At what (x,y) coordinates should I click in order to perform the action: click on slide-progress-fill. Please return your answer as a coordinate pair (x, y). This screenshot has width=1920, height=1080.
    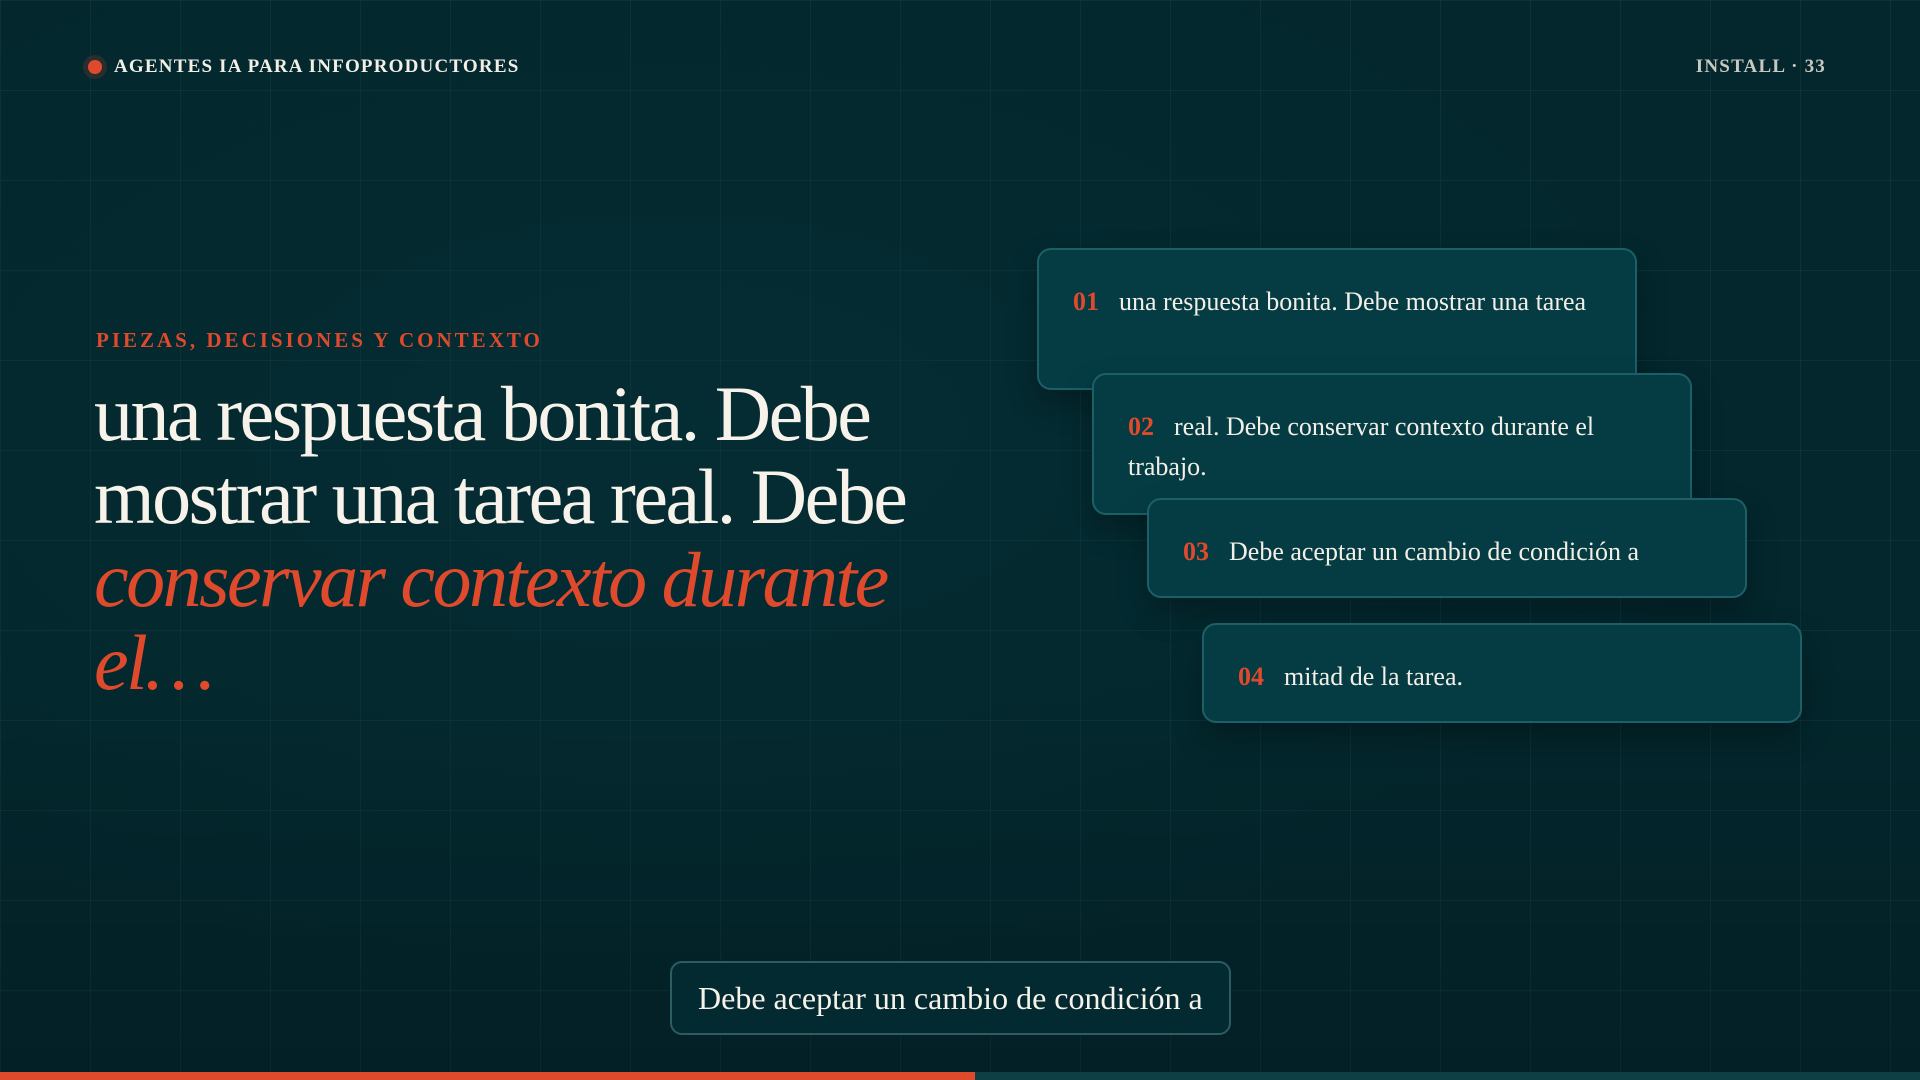
    Looking at the image, I should click on (488, 1076).